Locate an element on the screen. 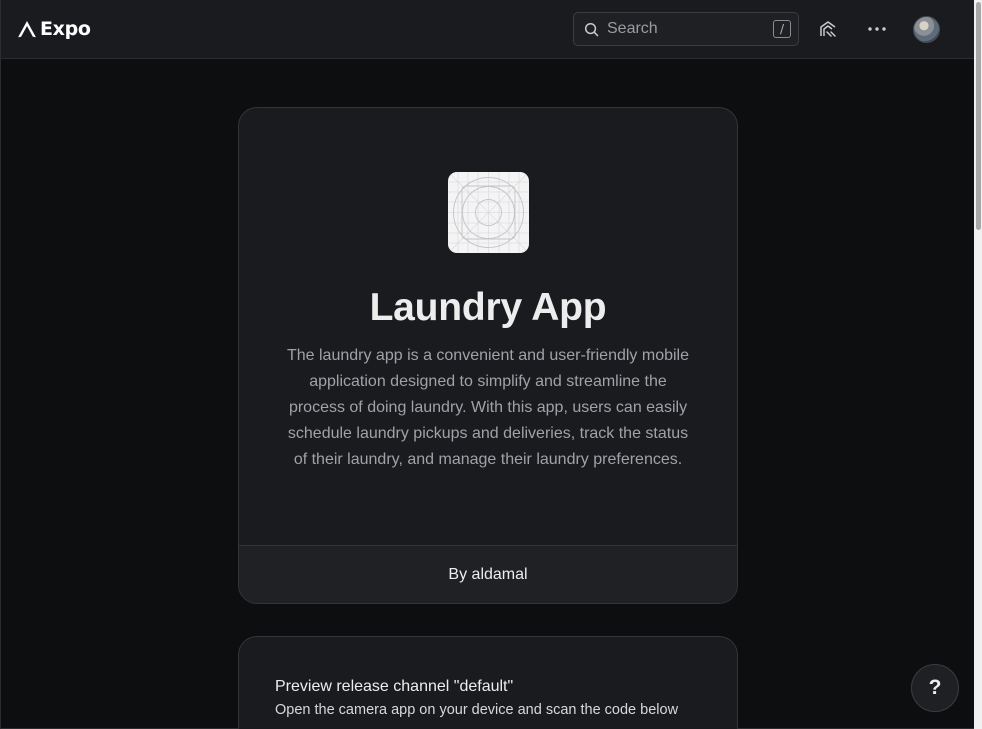 The image size is (982, 729). project-title: Laundry App is located at coordinates (488, 307).